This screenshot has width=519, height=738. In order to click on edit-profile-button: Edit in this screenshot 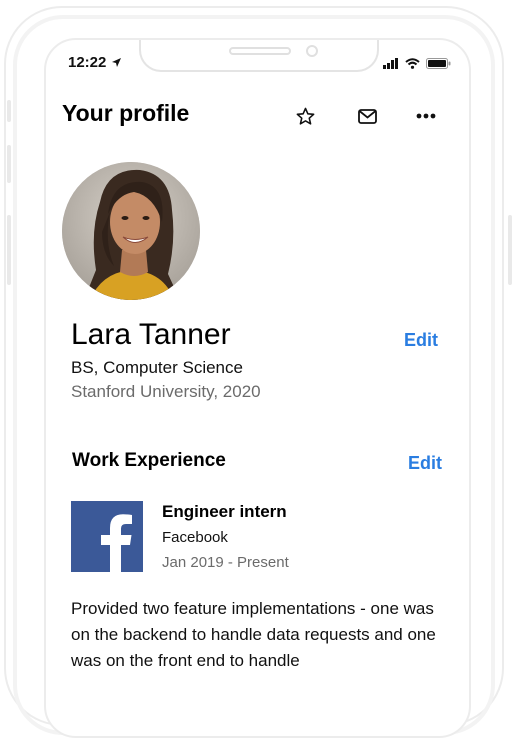, I will do `click(421, 340)`.